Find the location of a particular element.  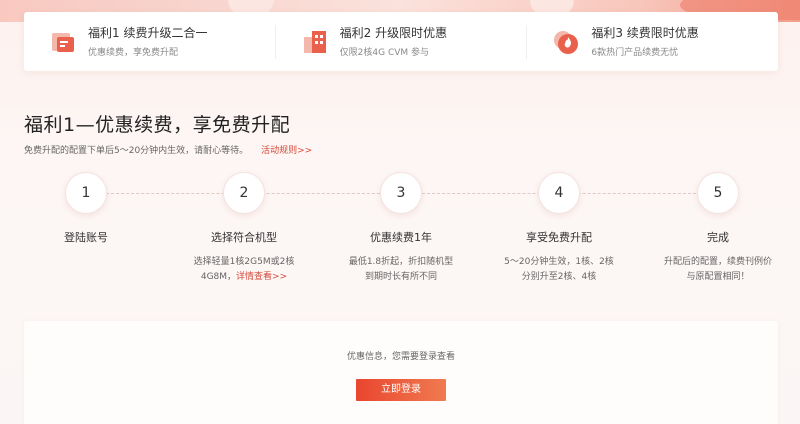

activity-rules-link: 活动规则>> is located at coordinates (286, 151).